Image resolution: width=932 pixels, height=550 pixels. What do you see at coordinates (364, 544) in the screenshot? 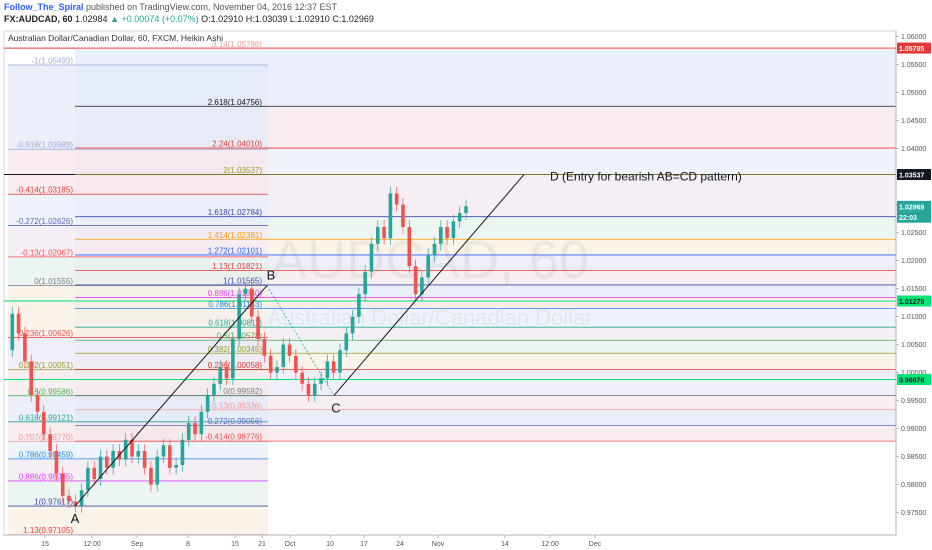
I see `x-tick-label: 17` at bounding box center [364, 544].